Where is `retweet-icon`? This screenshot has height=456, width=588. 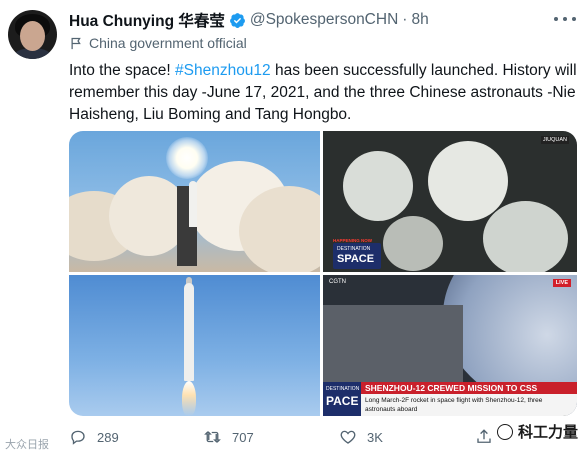 retweet-icon is located at coordinates (212, 437).